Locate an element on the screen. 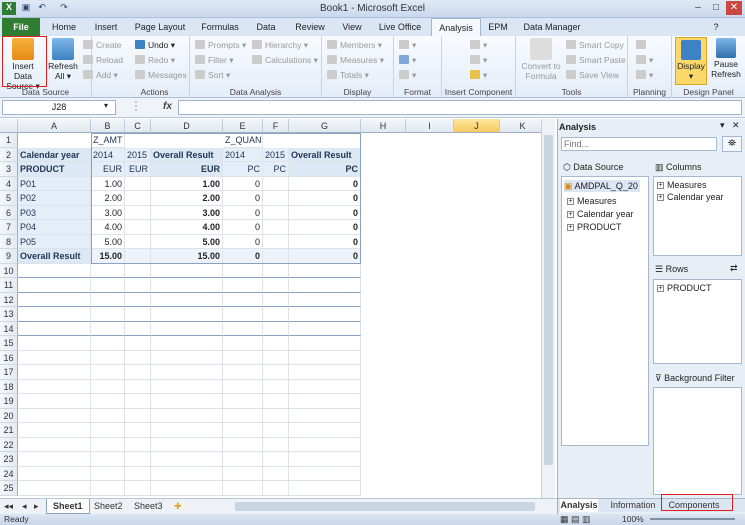 The width and height of the screenshot is (745, 525). format-style-button: ▾ is located at coordinates (407, 60).